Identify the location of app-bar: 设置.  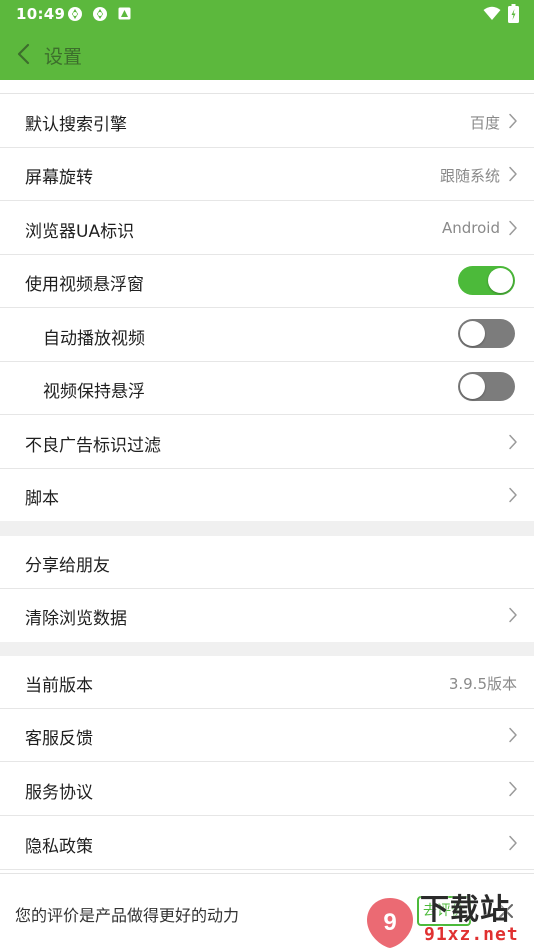
(267, 54).